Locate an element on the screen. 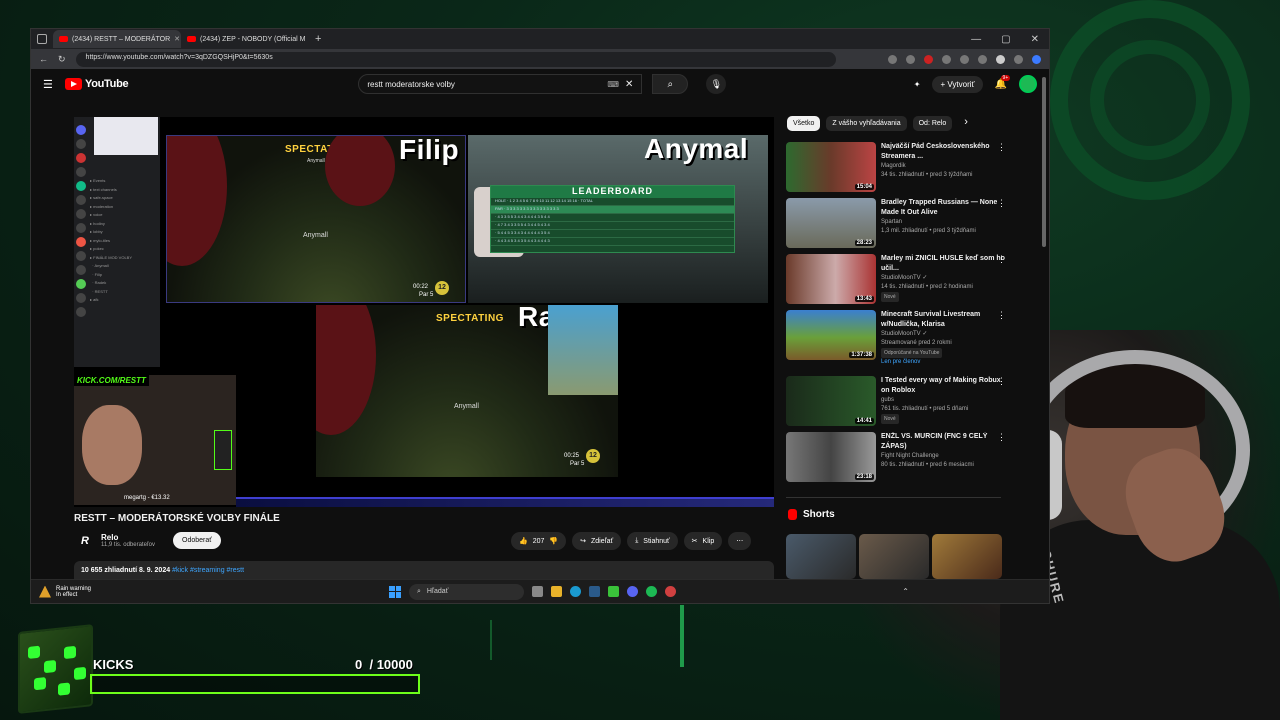  account-avatar is located at coordinates (1028, 84).